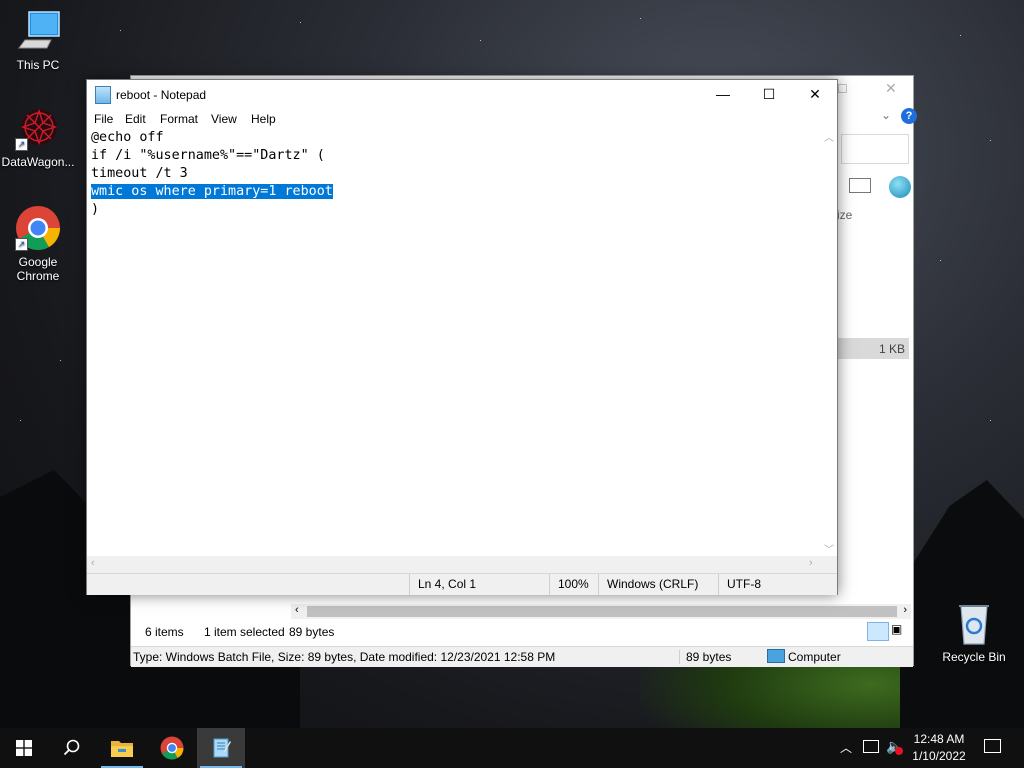 This screenshot has height=768, width=1024. Describe the element at coordinates (815, 94) in the screenshot. I see `close-button: ✕` at that location.